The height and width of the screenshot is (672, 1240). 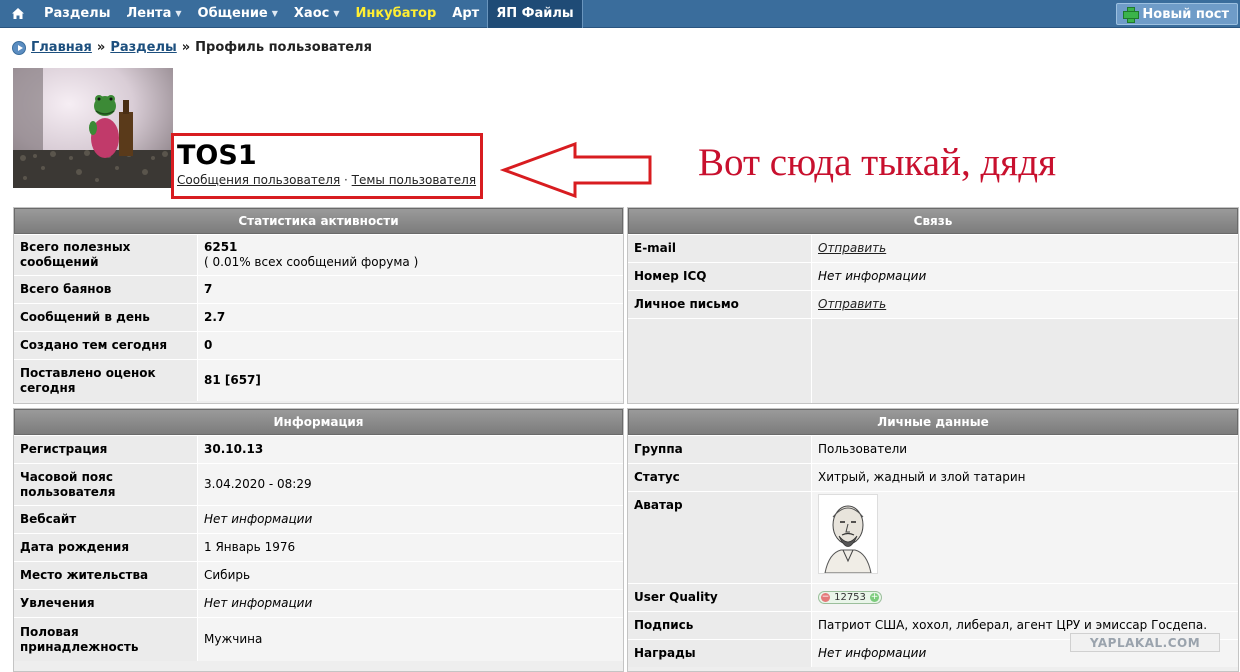 I want to click on nav-item-yap-files: ЯП Файлы, so click(x=535, y=14).